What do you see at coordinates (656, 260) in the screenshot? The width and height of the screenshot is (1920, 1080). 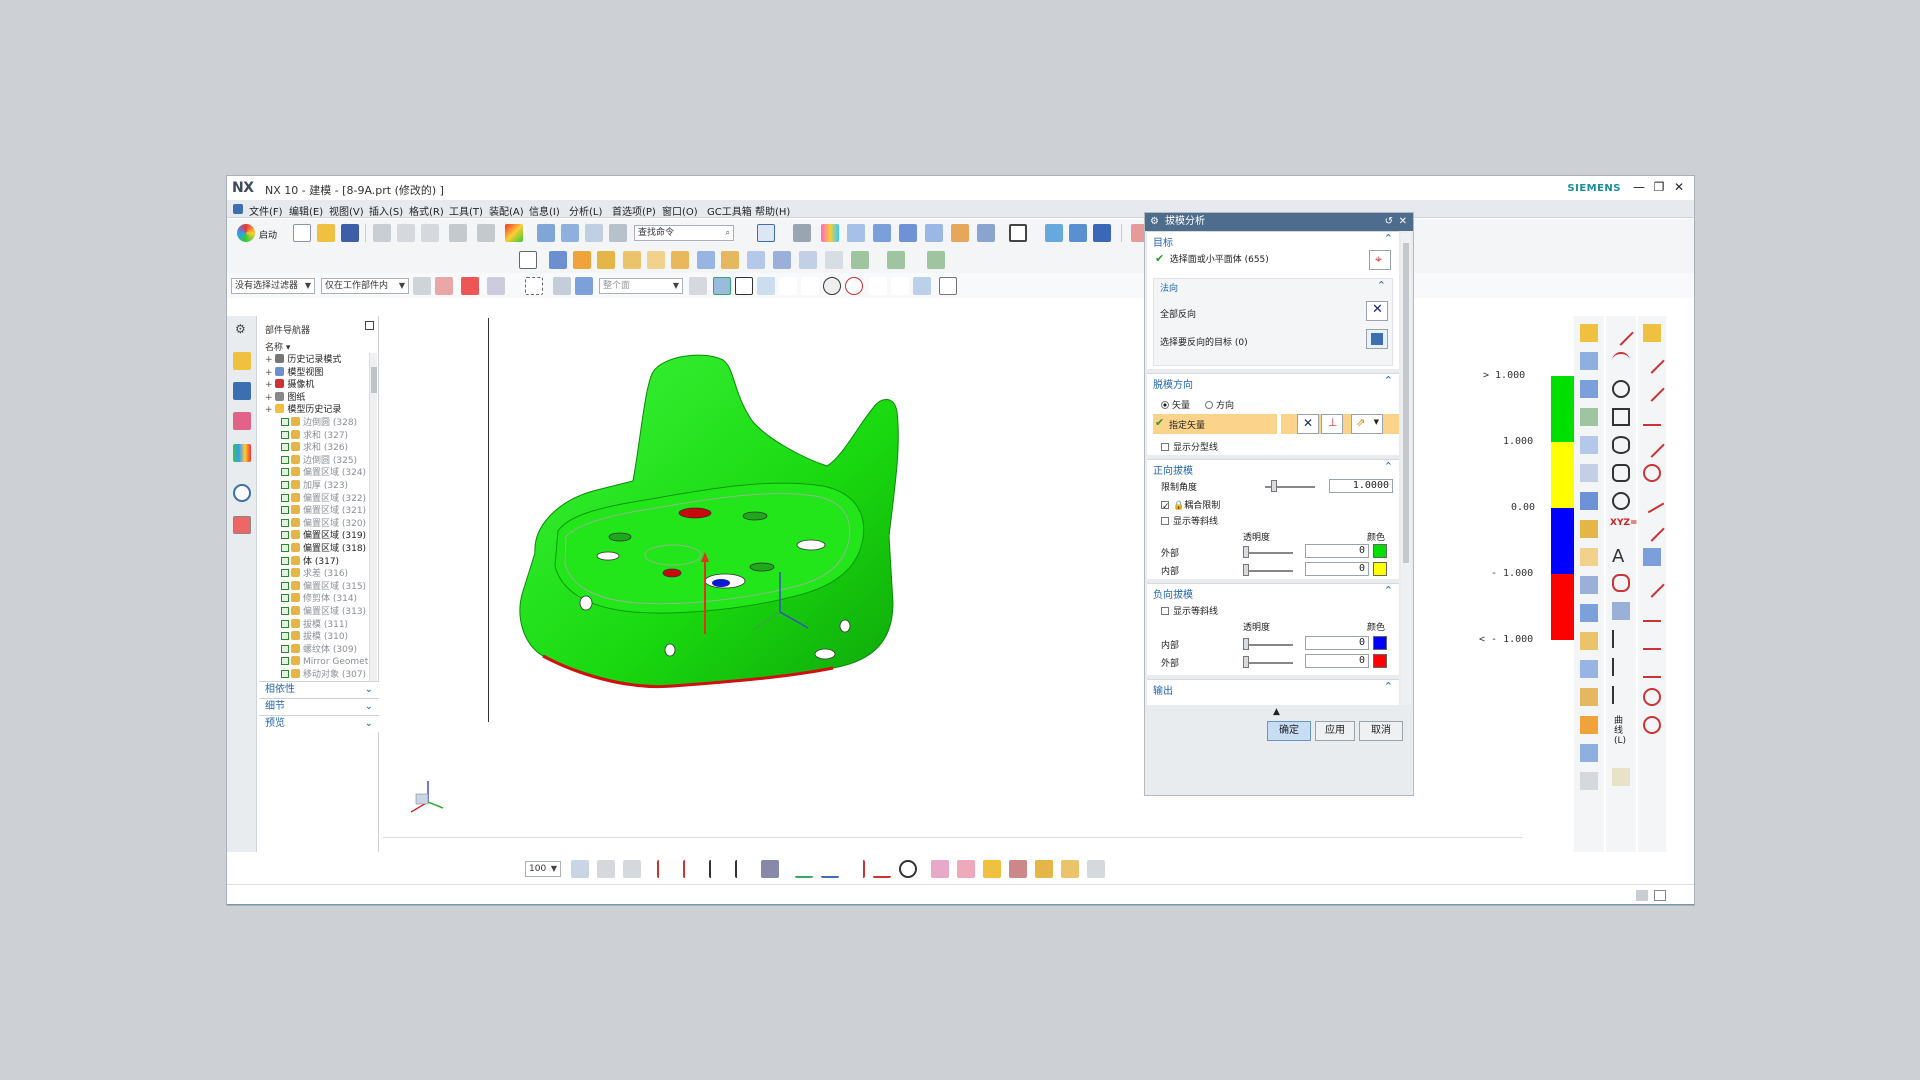 I see `chamfer-icon` at bounding box center [656, 260].